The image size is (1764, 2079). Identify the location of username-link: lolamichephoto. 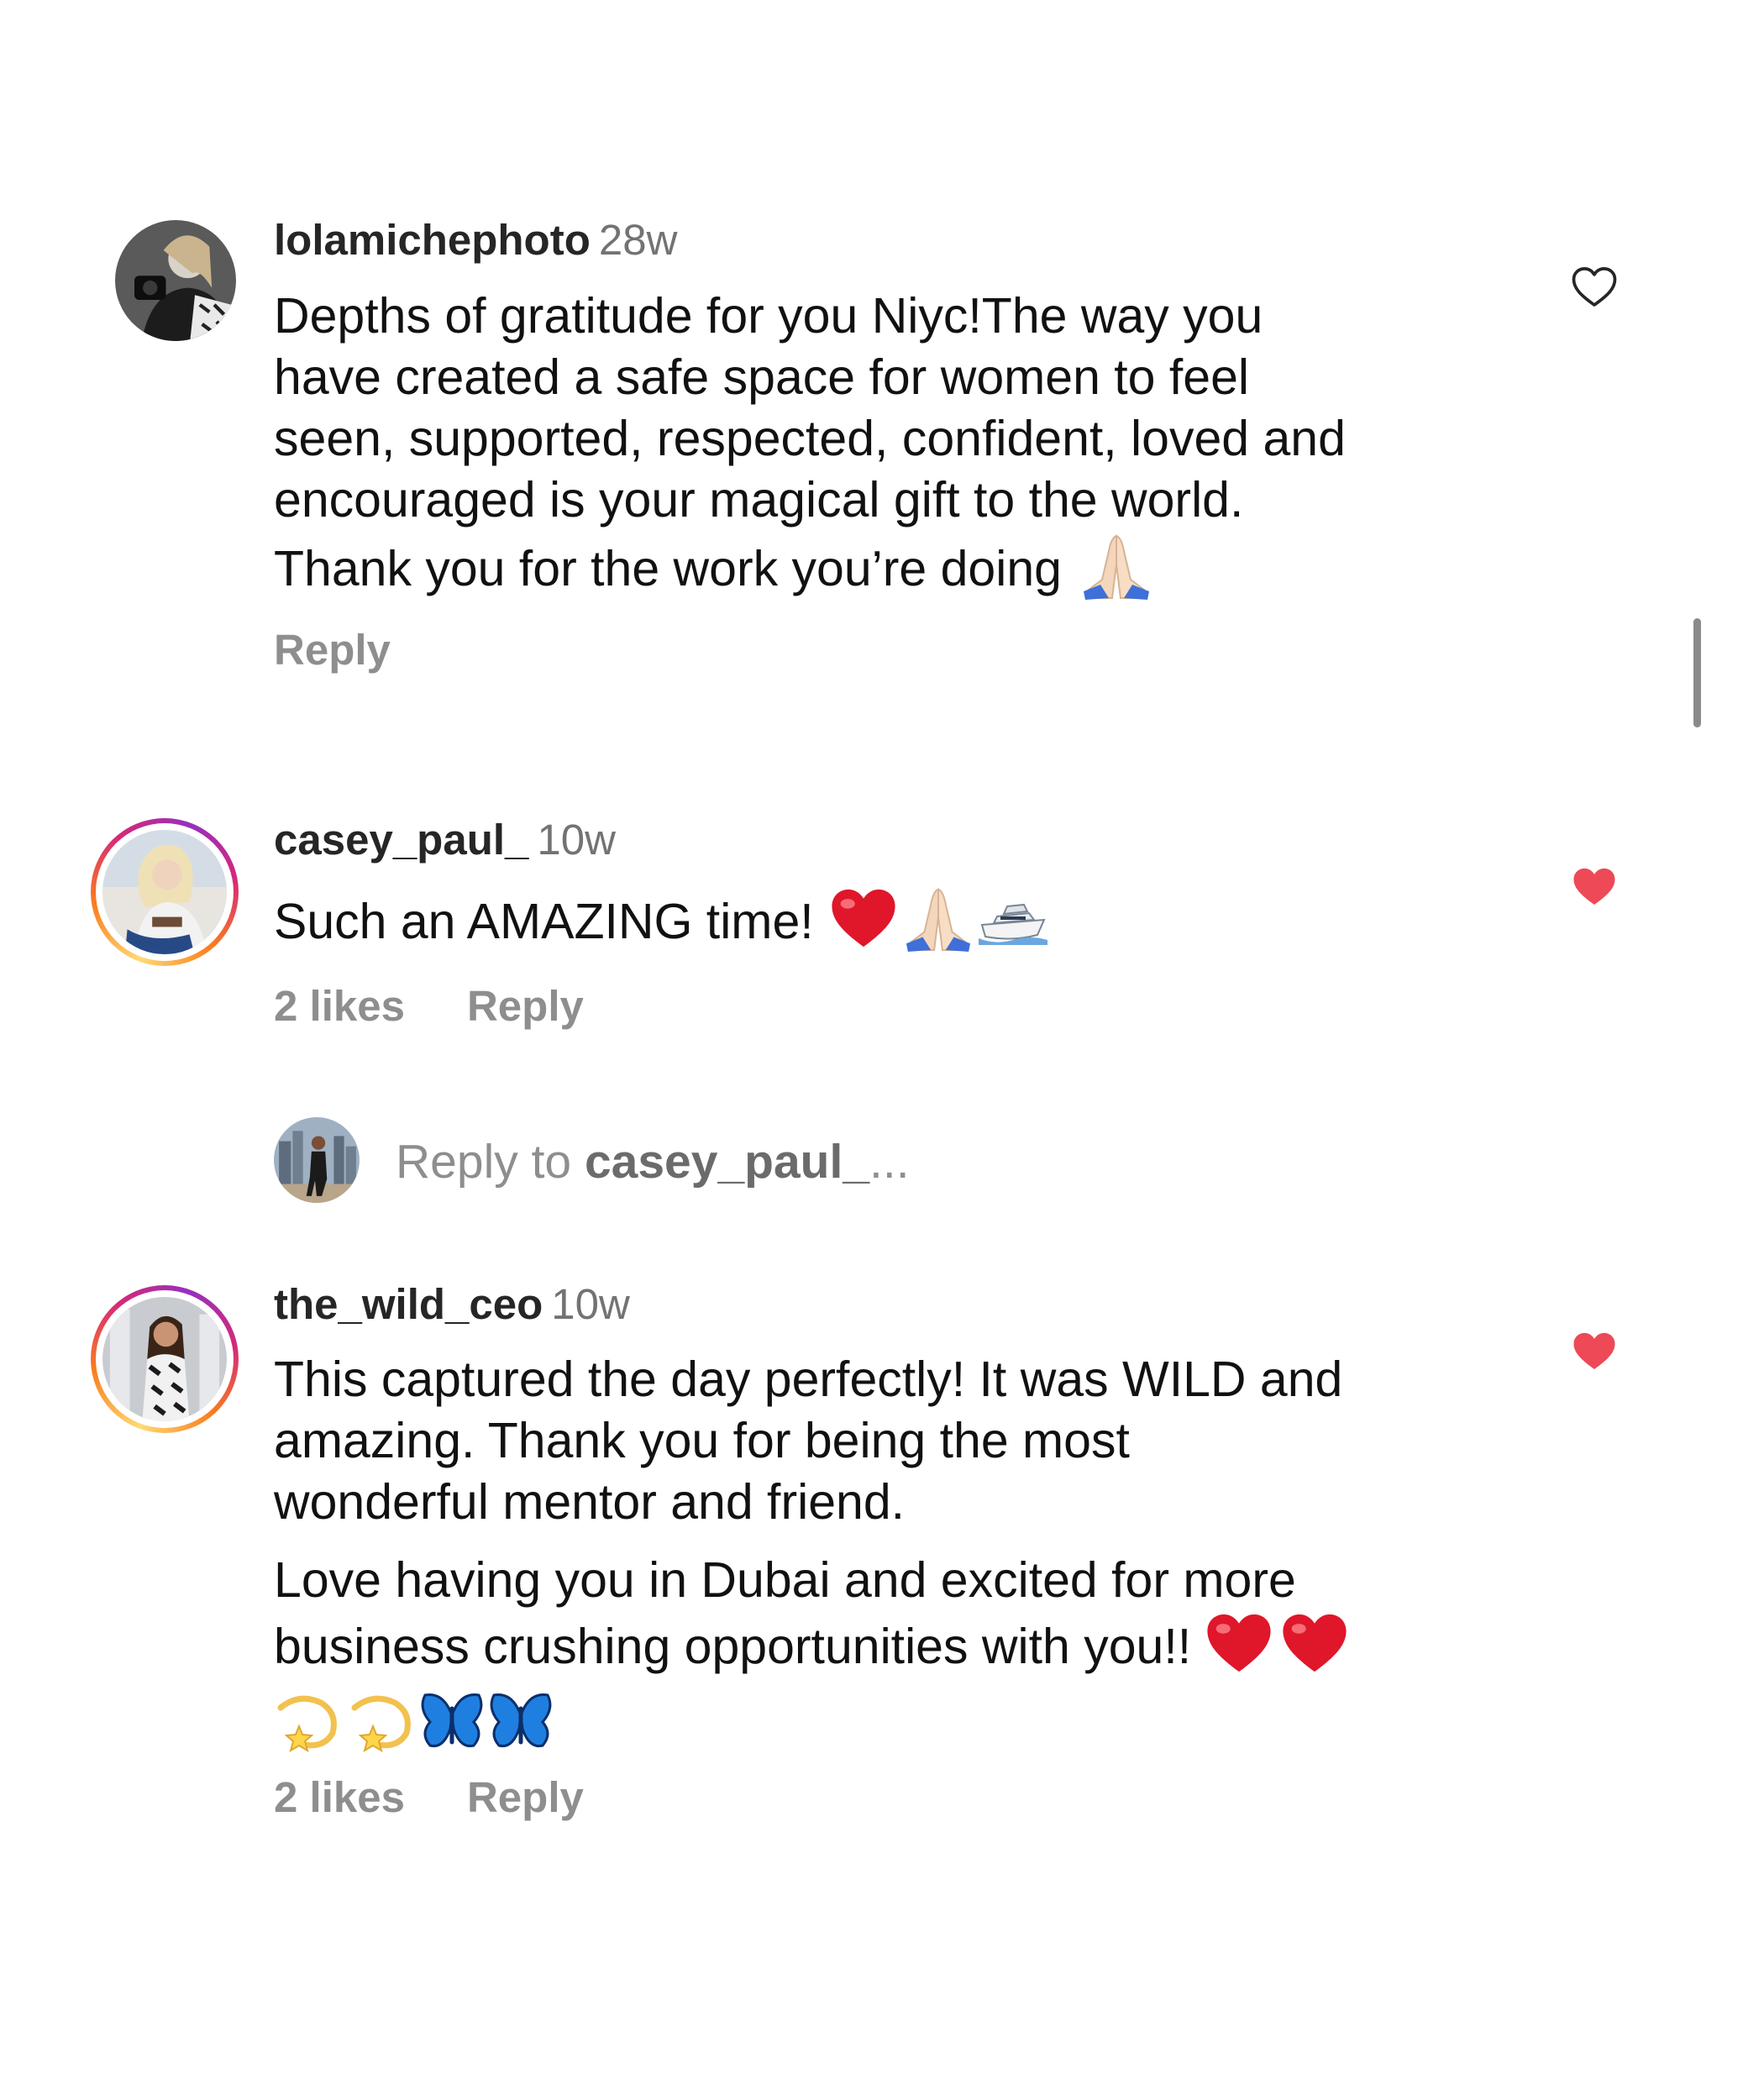
(432, 240).